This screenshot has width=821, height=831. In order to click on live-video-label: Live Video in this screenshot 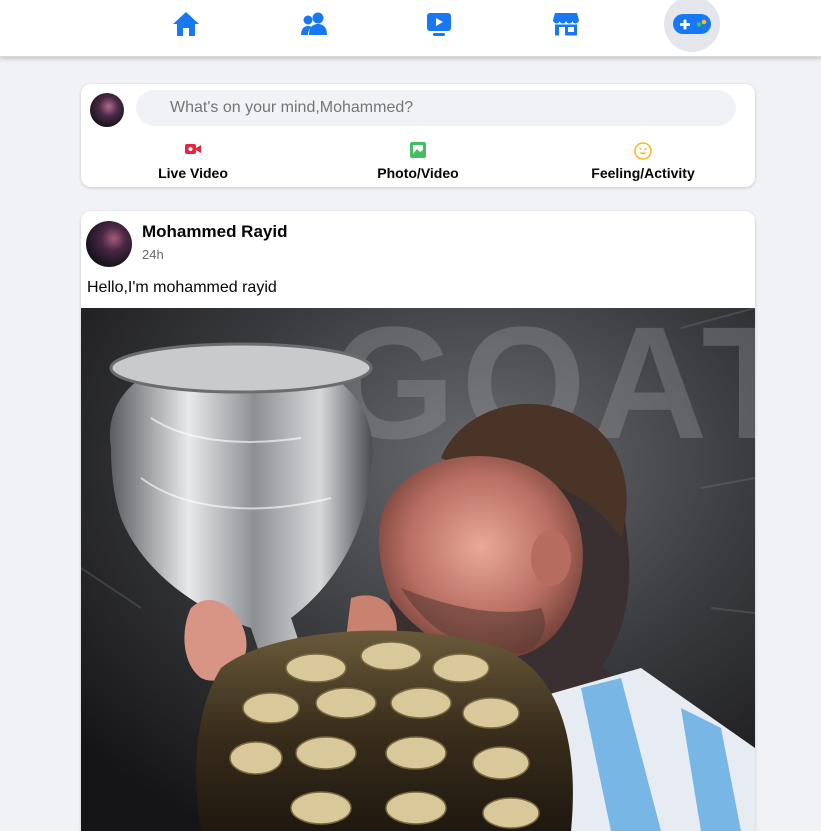, I will do `click(193, 173)`.